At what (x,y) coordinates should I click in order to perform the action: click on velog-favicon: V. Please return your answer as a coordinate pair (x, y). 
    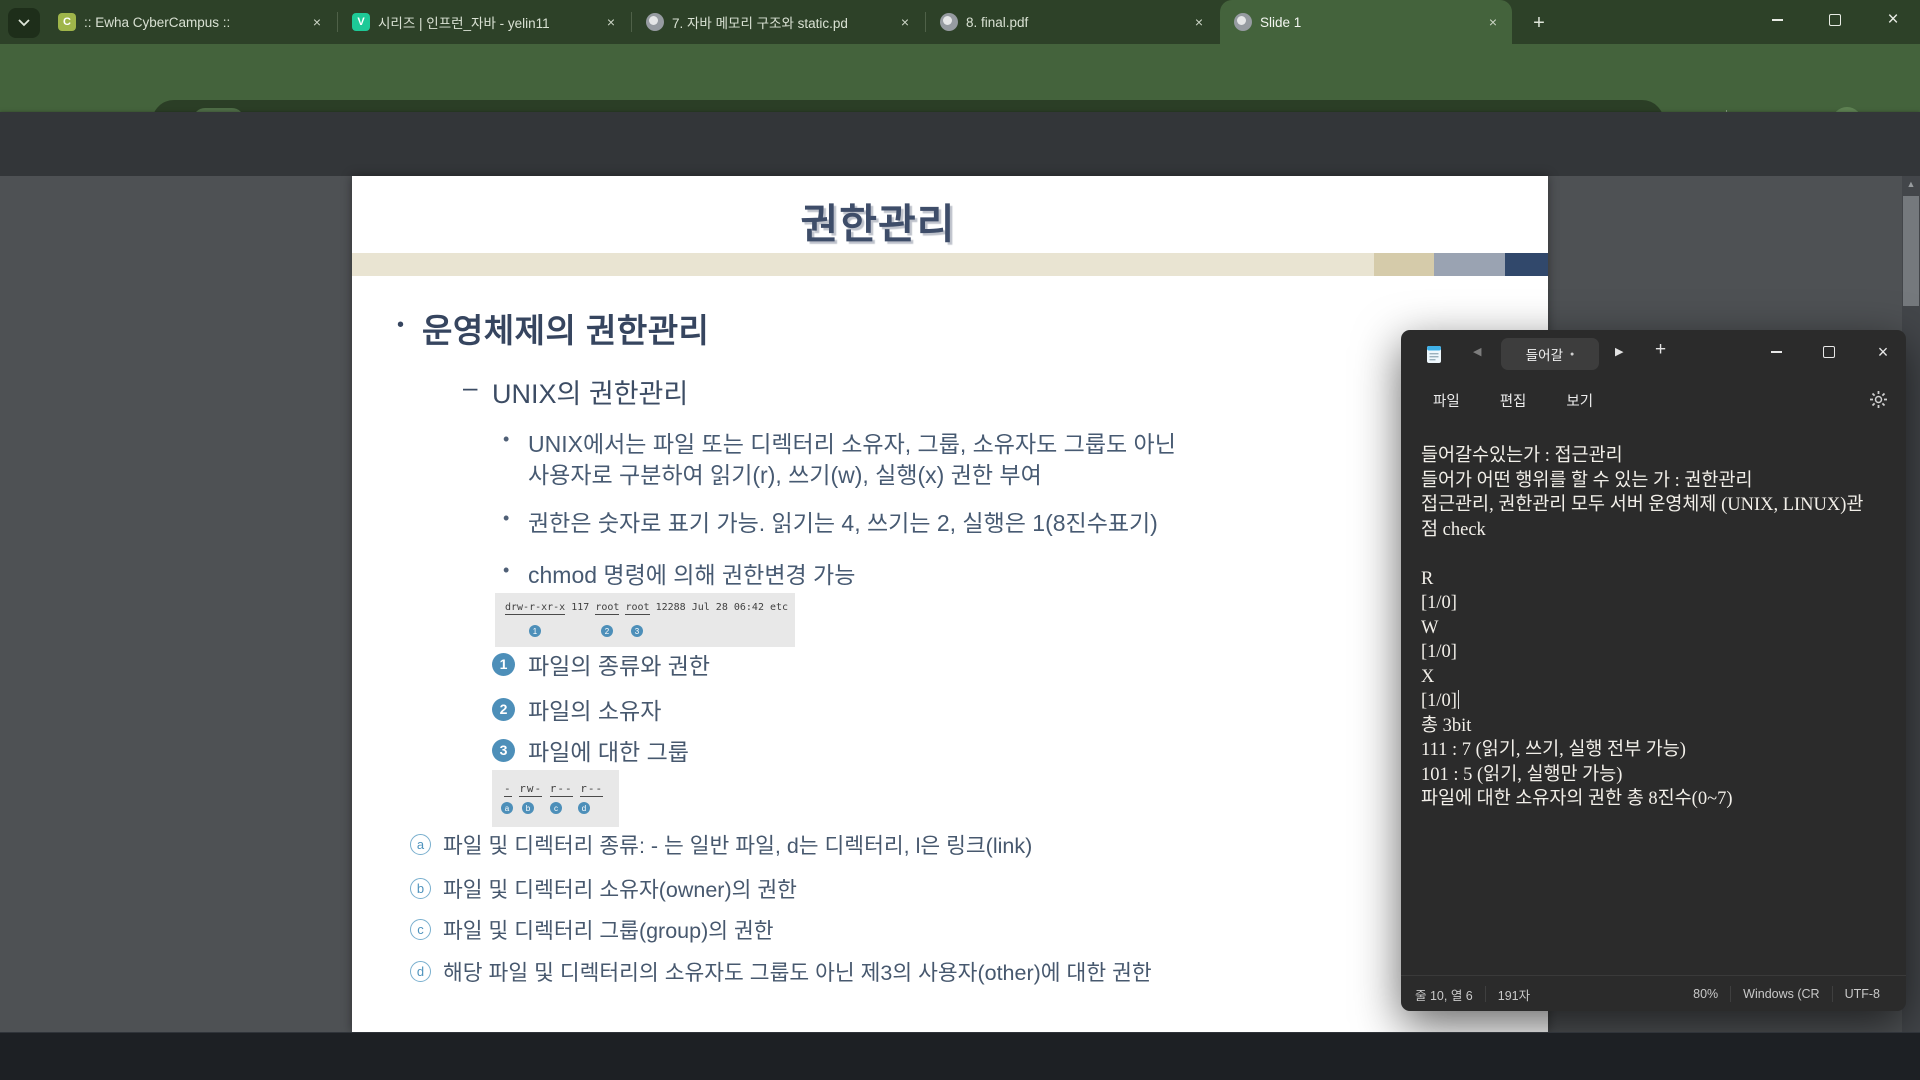
    Looking at the image, I should click on (361, 22).